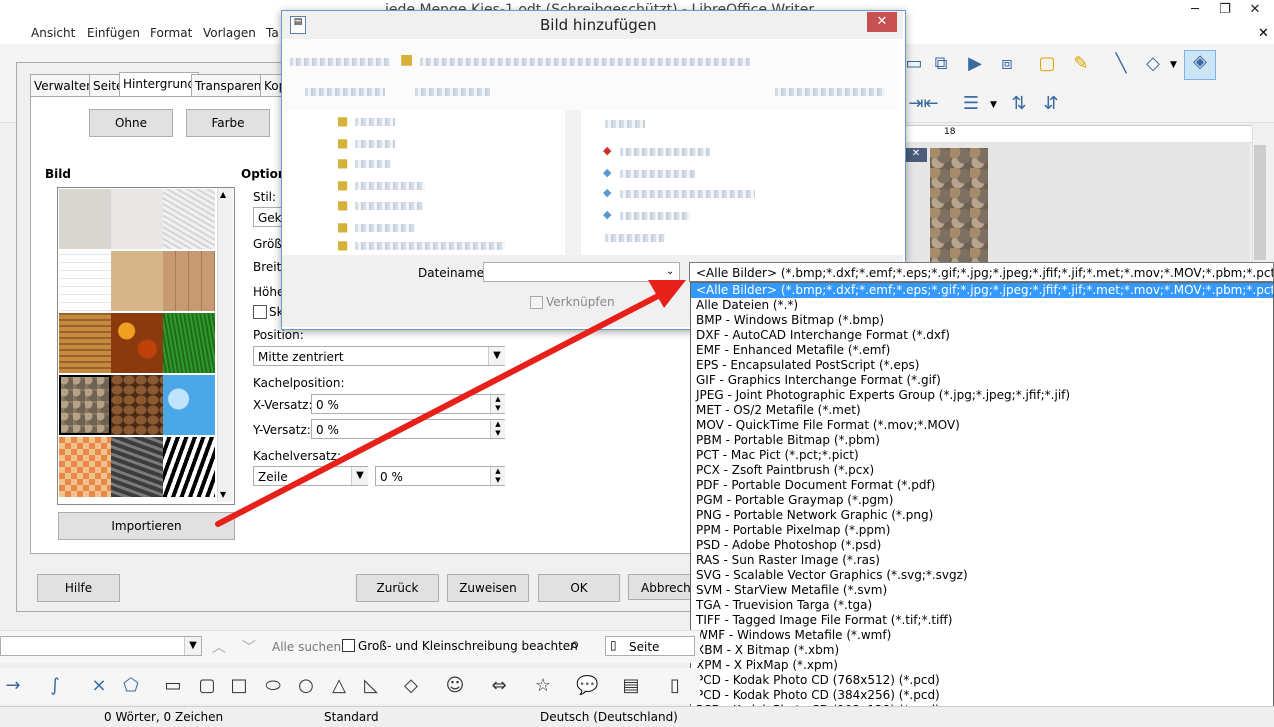 This screenshot has height=727, width=1274. Describe the element at coordinates (137, 405) in the screenshot. I see `tile-coffee-beans` at that location.